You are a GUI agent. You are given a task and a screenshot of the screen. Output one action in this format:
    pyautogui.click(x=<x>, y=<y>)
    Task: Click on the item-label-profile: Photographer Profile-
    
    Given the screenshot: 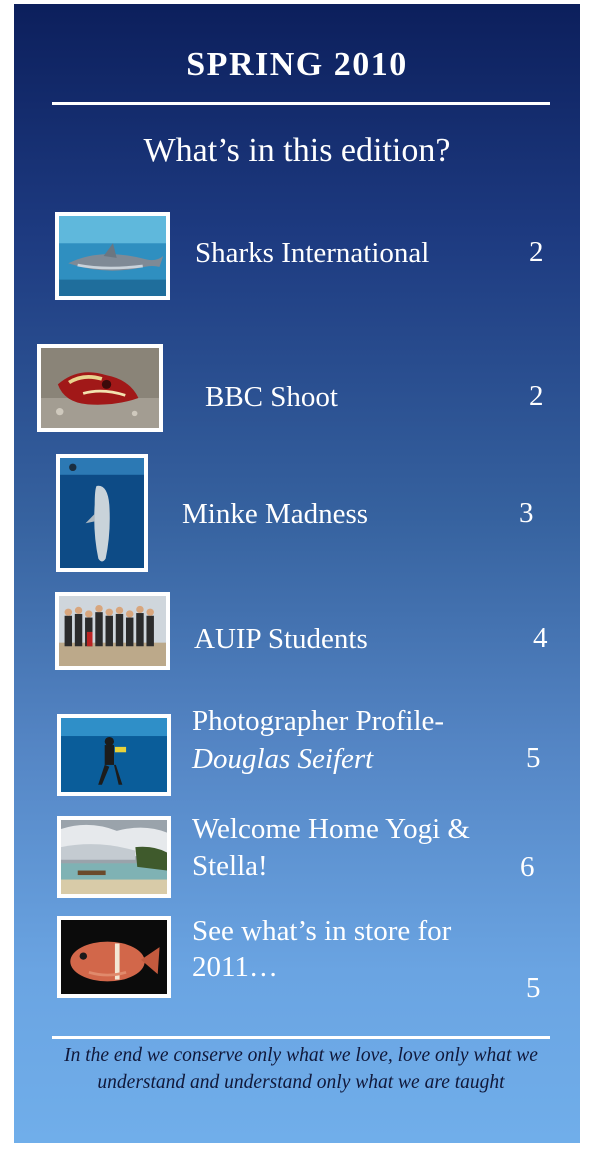 What is the action you would take?
    pyautogui.click(x=318, y=721)
    